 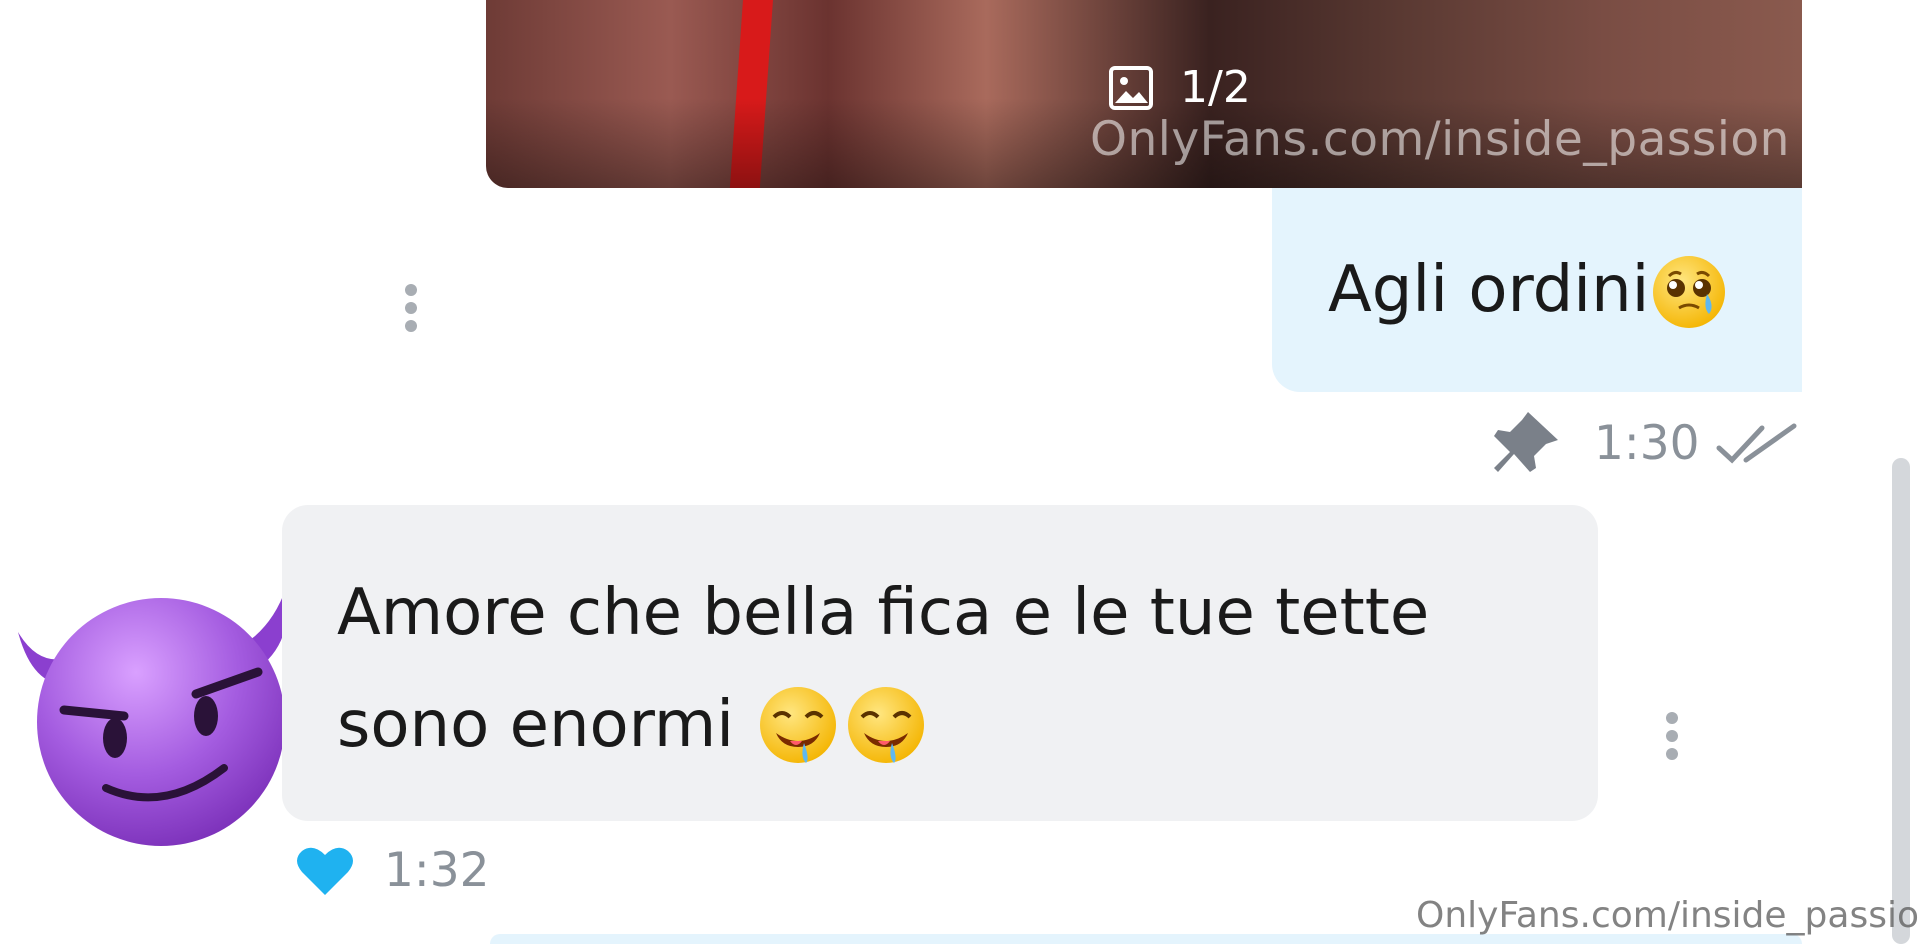 I want to click on received-message-meta: 1:32, so click(x=393, y=870).